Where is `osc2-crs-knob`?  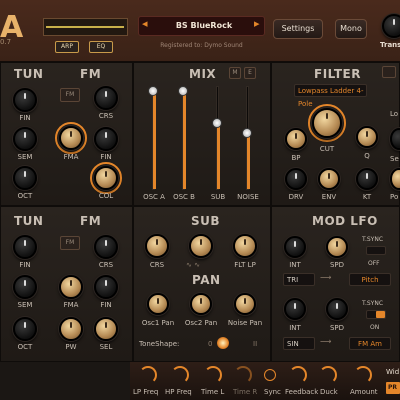 osc2-crs-knob is located at coordinates (106, 247).